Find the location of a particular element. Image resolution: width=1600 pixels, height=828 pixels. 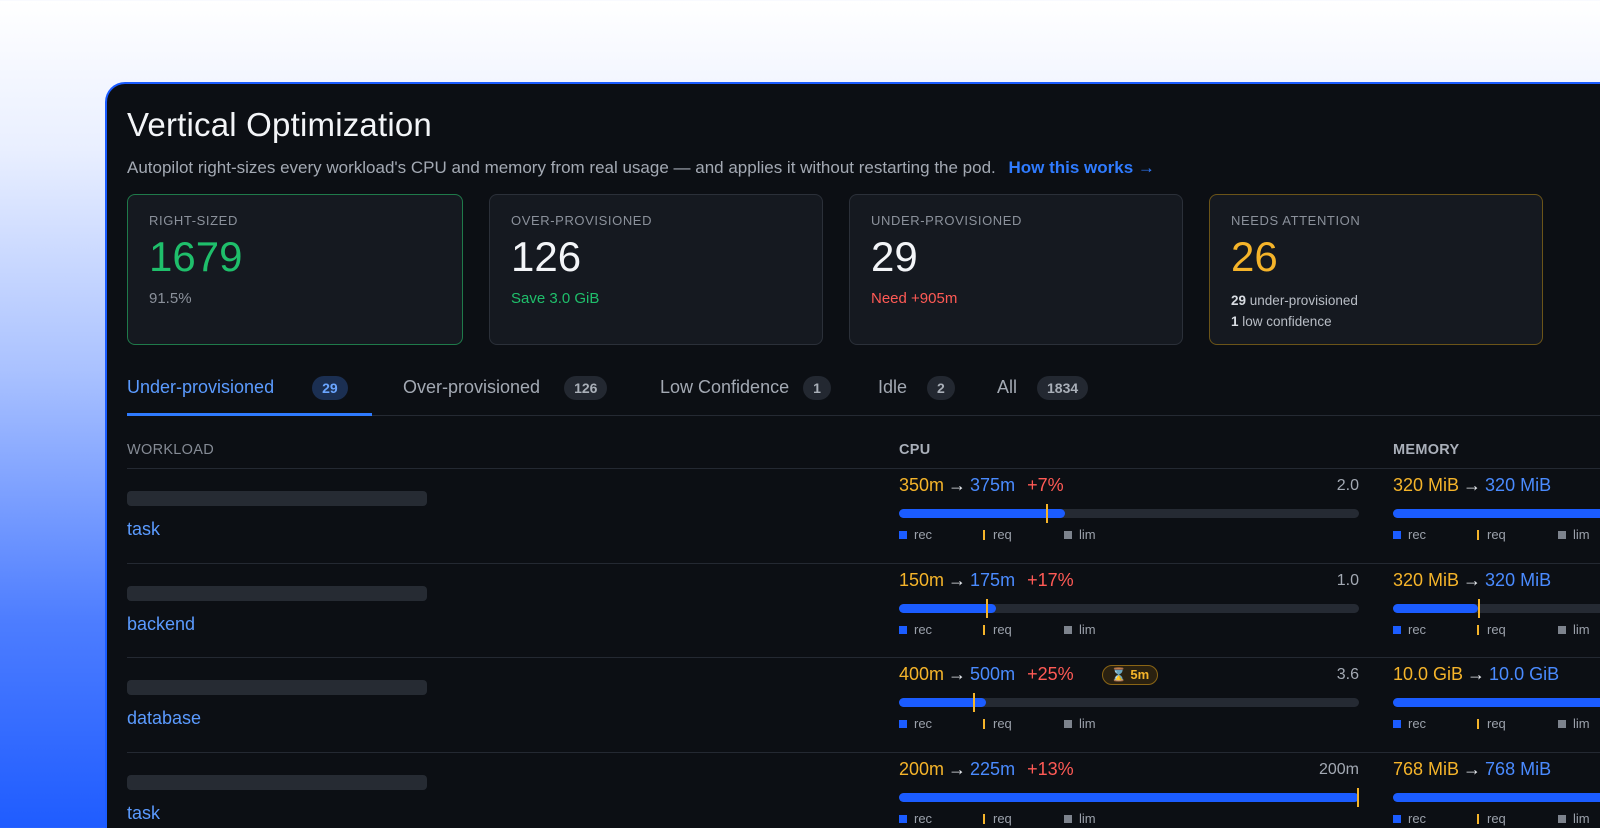

column-header-workload: WORKLOAD is located at coordinates (170, 450).